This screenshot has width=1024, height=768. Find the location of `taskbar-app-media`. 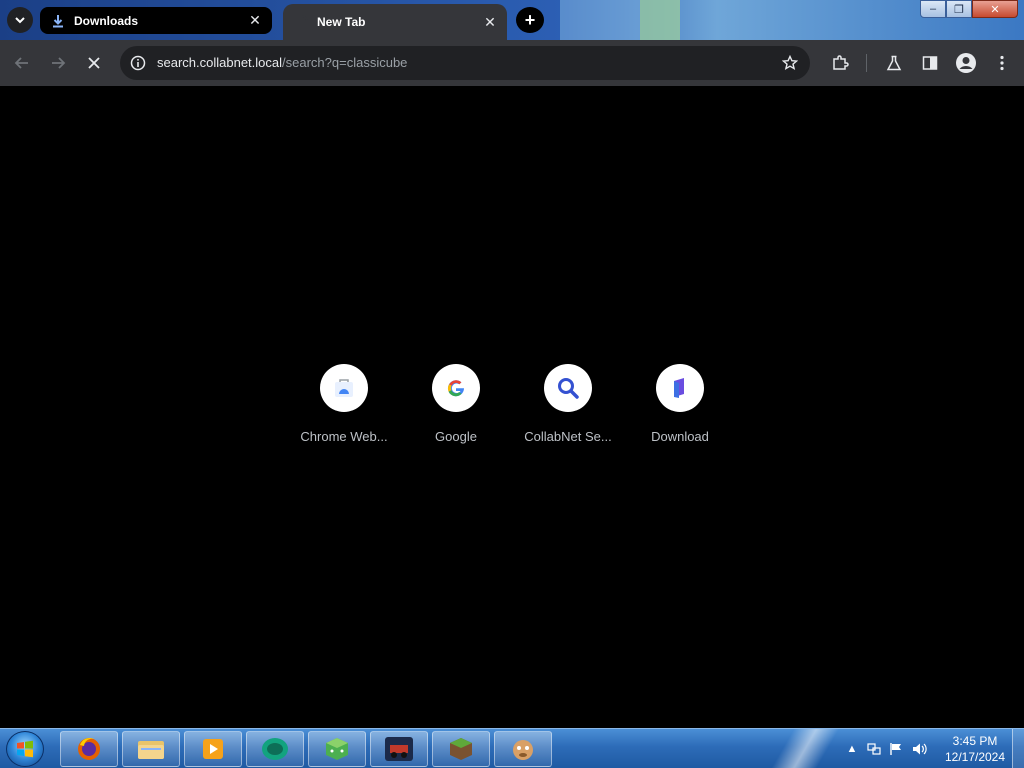

taskbar-app-media is located at coordinates (213, 749).